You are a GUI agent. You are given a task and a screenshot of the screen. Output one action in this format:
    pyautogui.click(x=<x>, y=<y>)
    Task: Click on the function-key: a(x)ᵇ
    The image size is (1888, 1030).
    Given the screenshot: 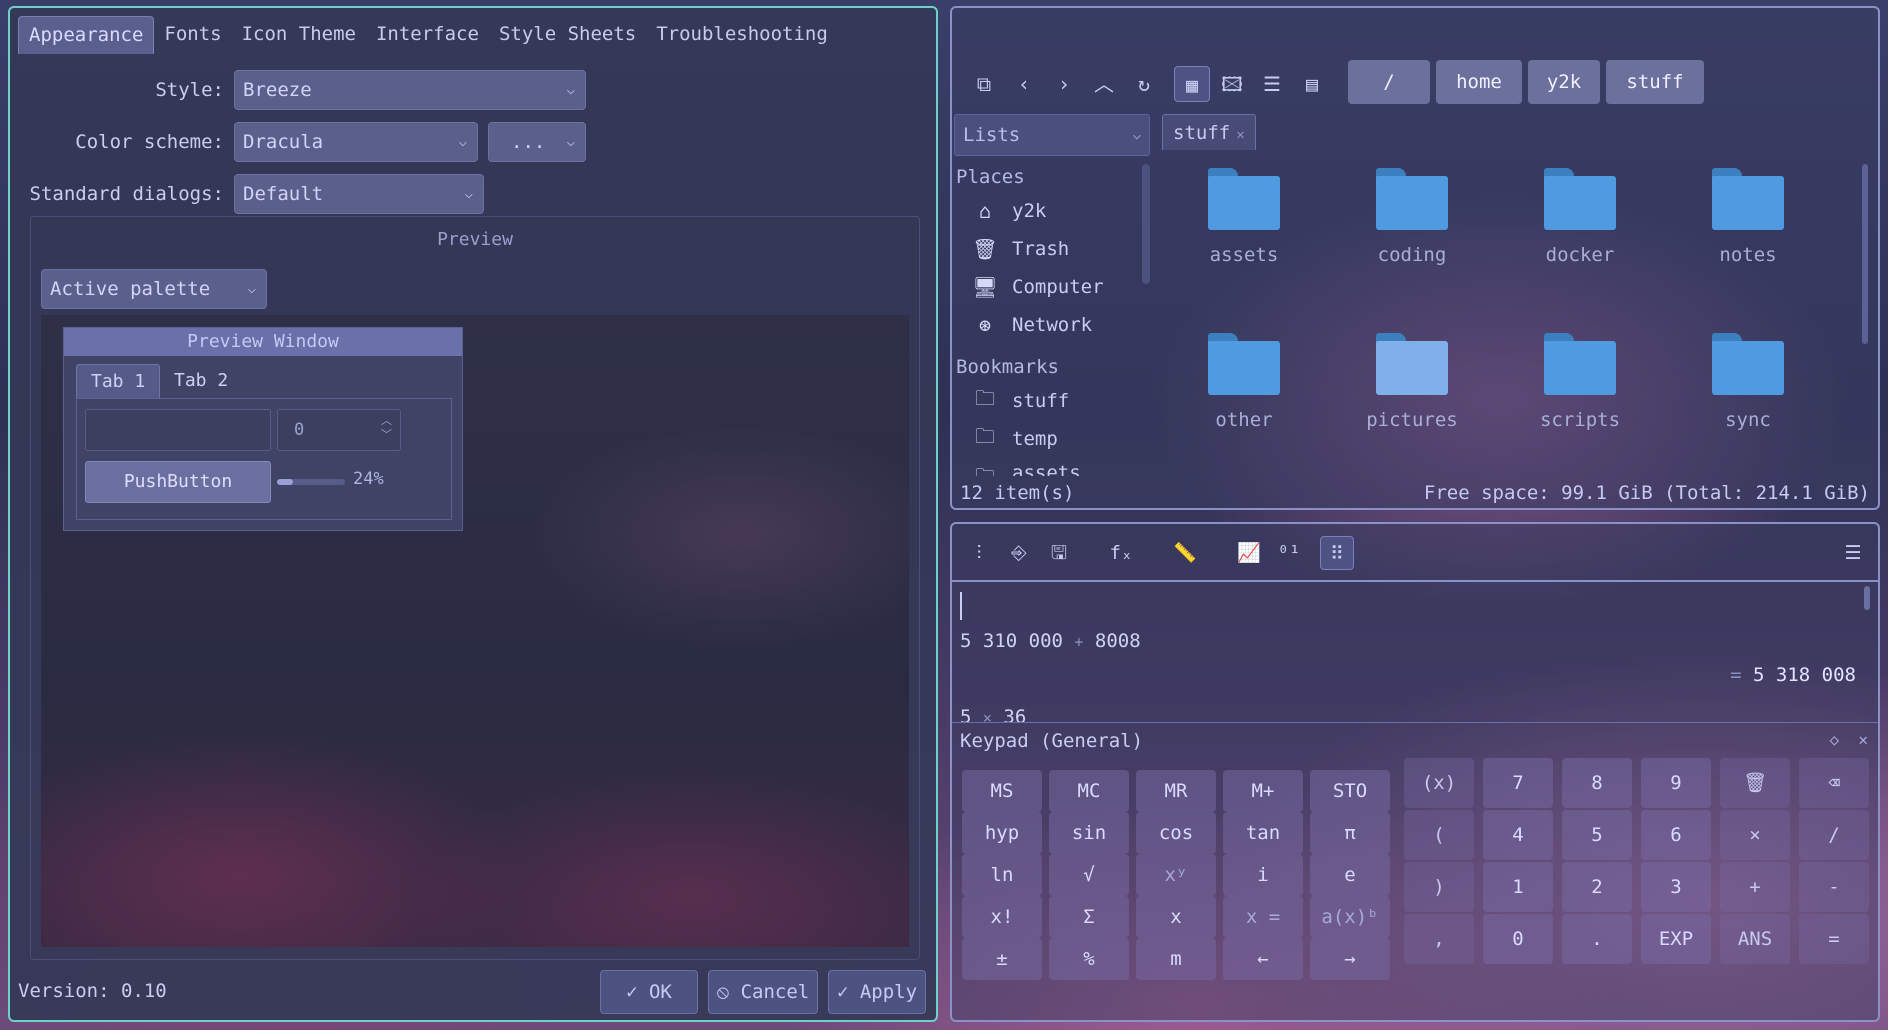 What is the action you would take?
    pyautogui.click(x=1350, y=917)
    